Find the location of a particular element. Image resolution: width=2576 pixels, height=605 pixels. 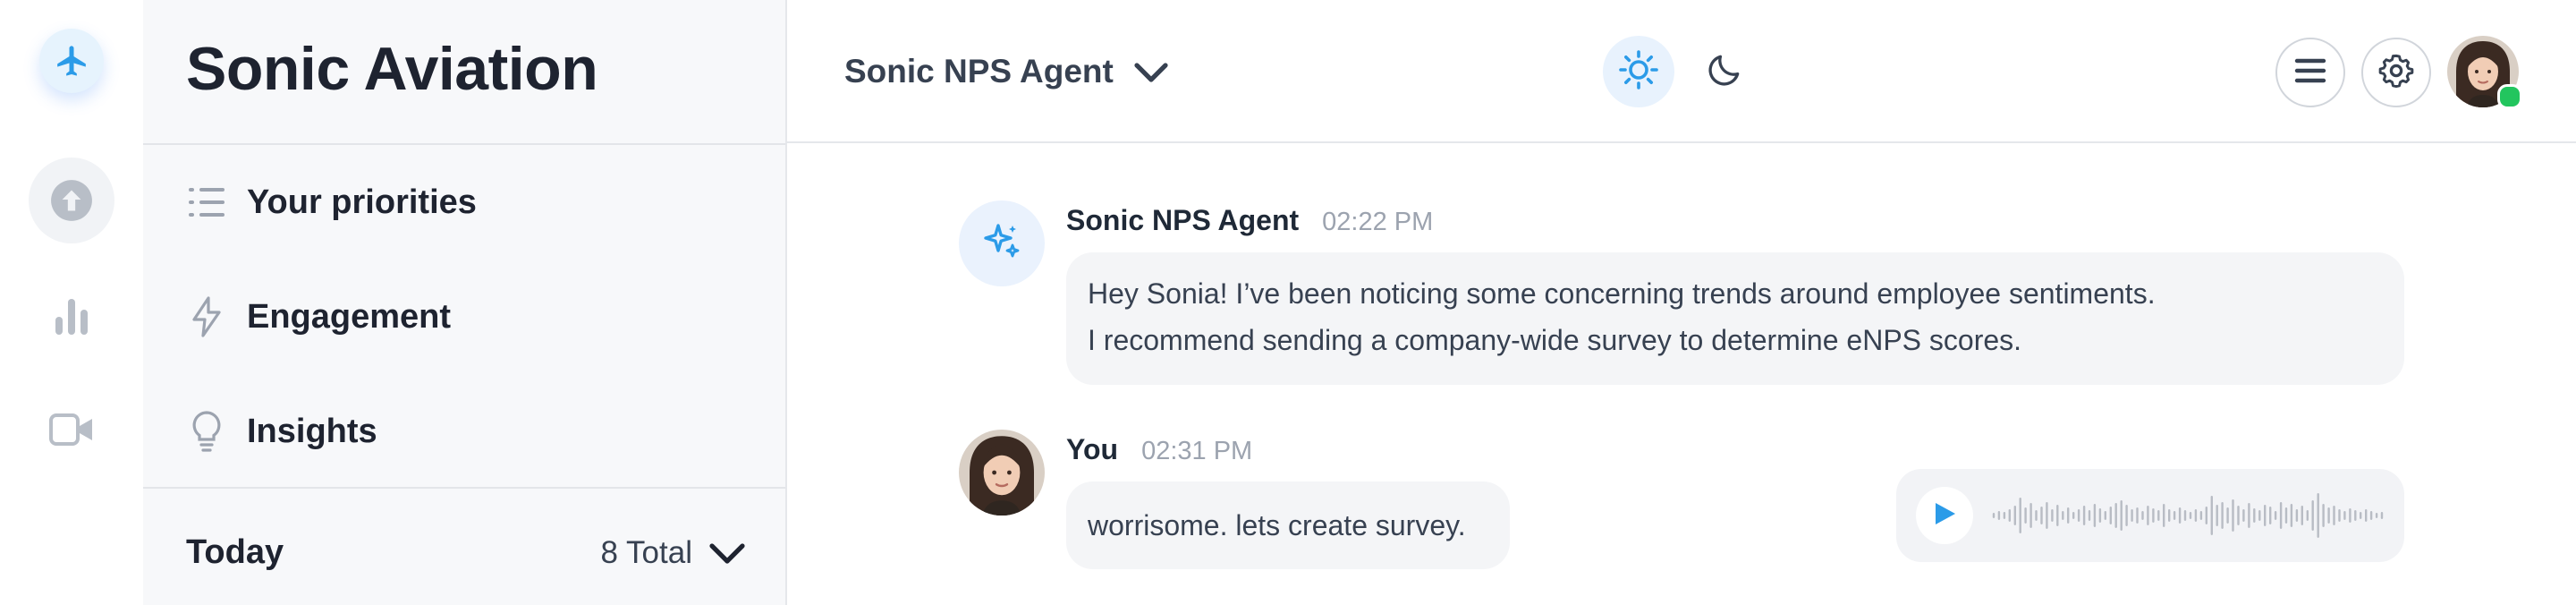

divider is located at coordinates (464, 144).